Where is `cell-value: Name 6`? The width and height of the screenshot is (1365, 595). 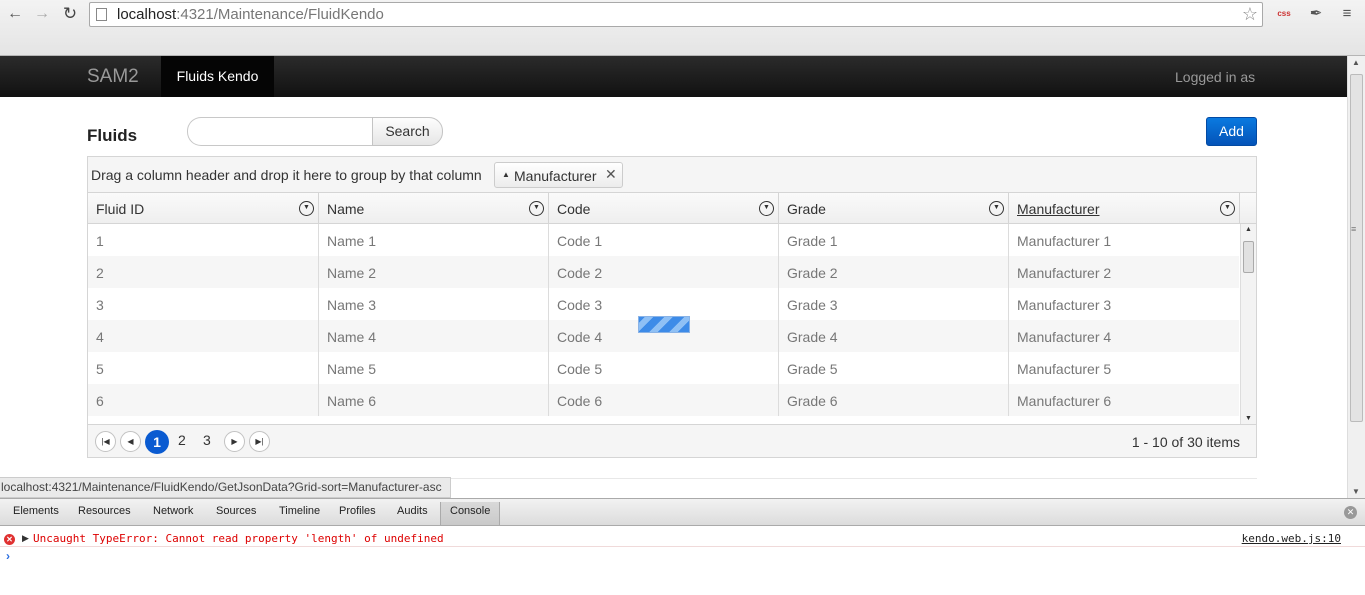
cell-value: Name 6 is located at coordinates (352, 401).